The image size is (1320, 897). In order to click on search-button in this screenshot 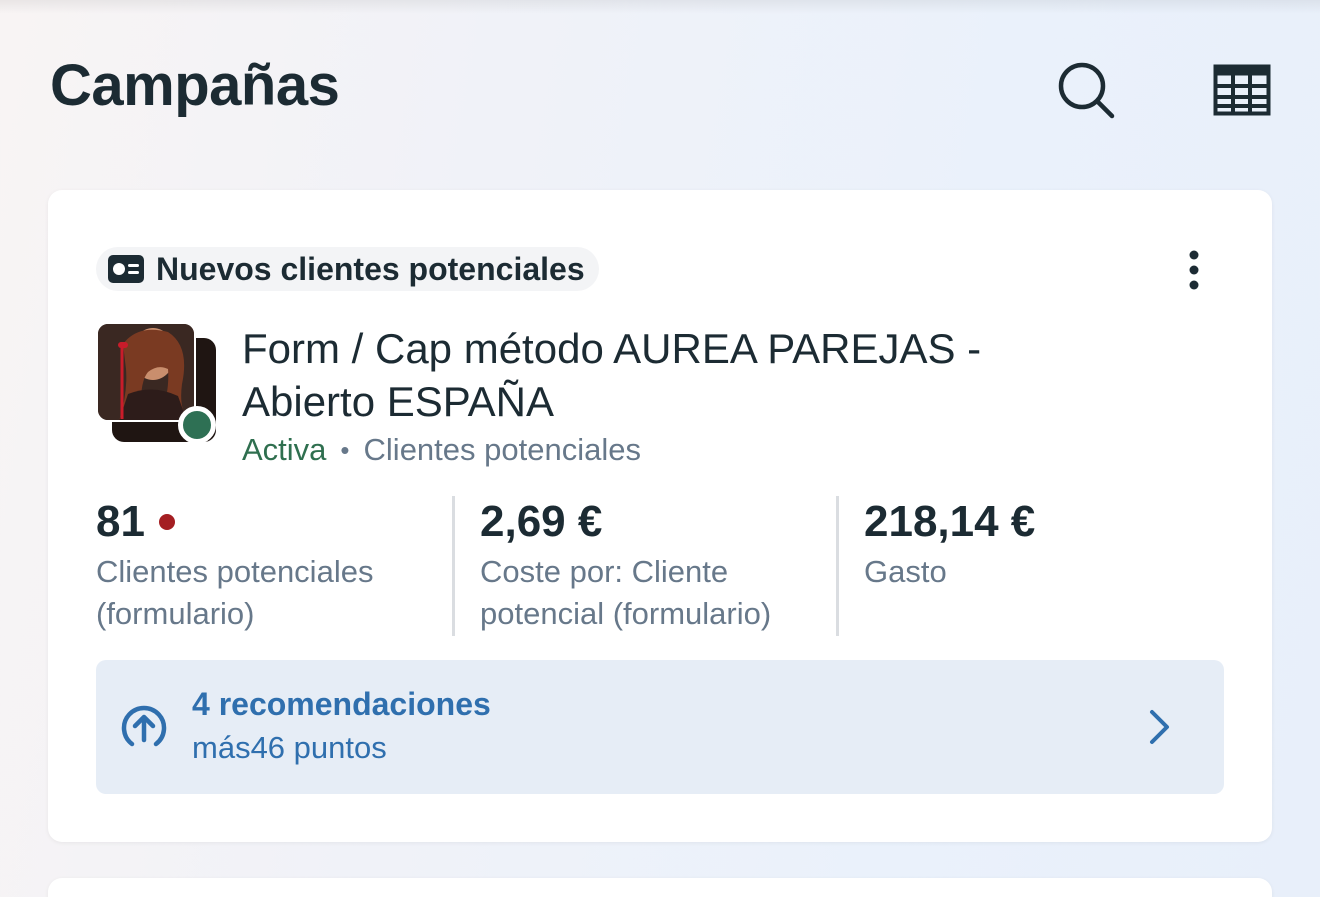, I will do `click(1086, 90)`.